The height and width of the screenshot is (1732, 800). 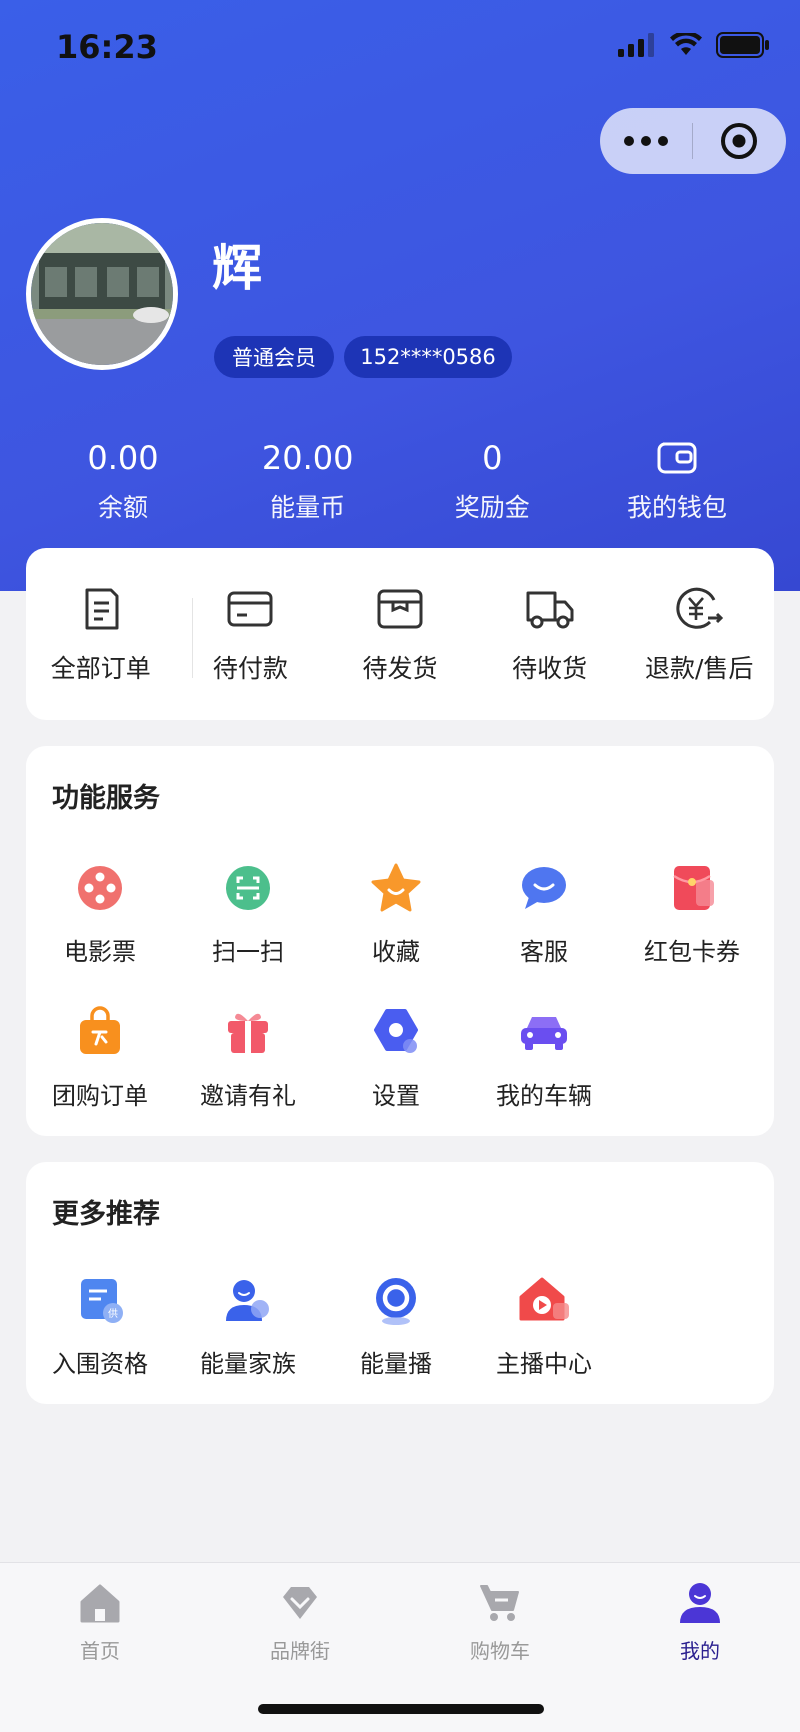 What do you see at coordinates (300, 1651) in the screenshot?
I see `tab-label: 品牌街` at bounding box center [300, 1651].